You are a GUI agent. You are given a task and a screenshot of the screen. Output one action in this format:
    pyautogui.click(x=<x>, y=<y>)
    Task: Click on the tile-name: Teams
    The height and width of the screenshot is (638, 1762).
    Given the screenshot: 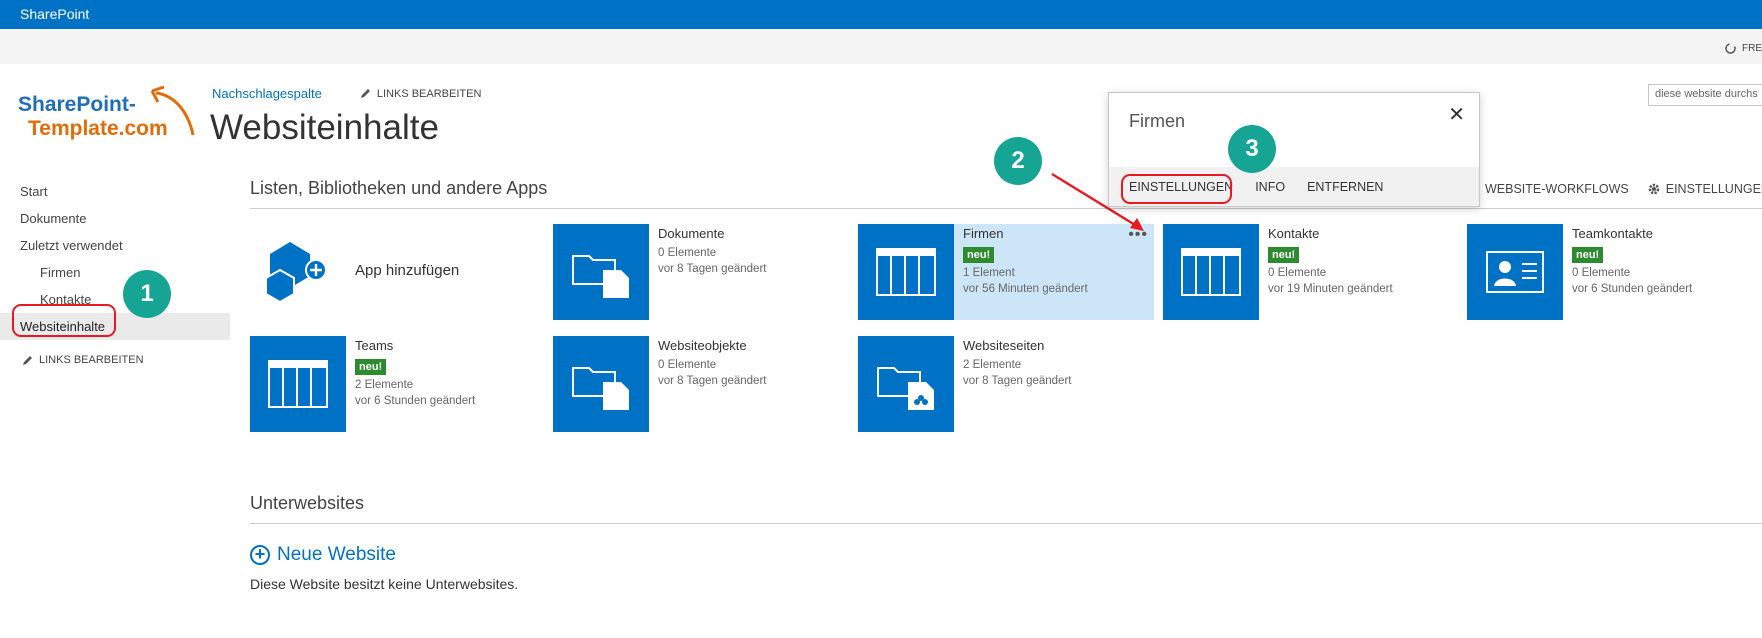 What is the action you would take?
    pyautogui.click(x=447, y=345)
    